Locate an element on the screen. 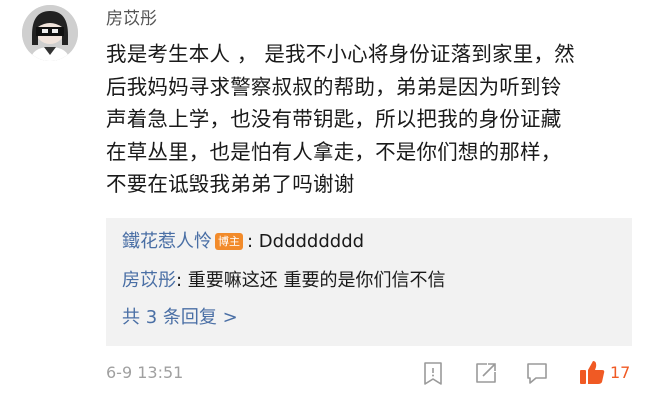 This screenshot has height=407, width=650. reply-item: 房苡彤: 重要嘛这还 重要的是你们信不信 is located at coordinates (284, 281).